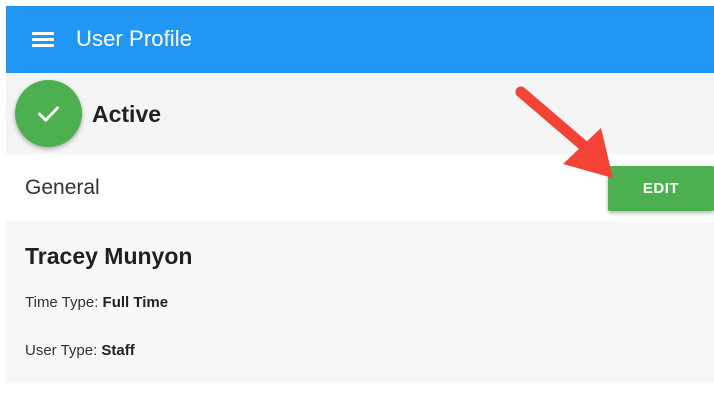 Image resolution: width=714 pixels, height=400 pixels. Describe the element at coordinates (661, 188) in the screenshot. I see `edit-button: EDIT` at that location.